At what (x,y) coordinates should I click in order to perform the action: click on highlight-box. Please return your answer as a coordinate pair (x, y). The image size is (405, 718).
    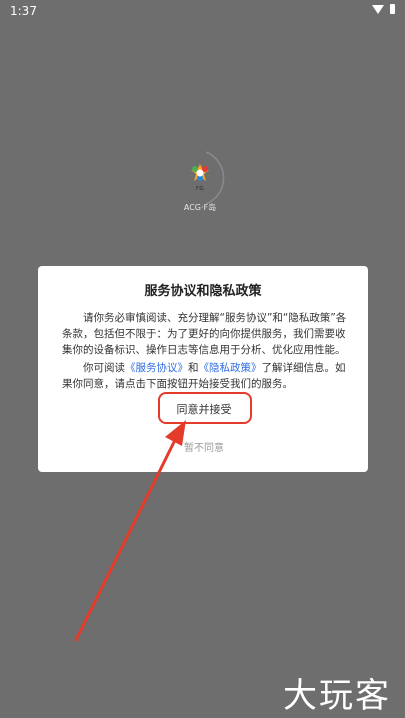
    Looking at the image, I should click on (205, 408).